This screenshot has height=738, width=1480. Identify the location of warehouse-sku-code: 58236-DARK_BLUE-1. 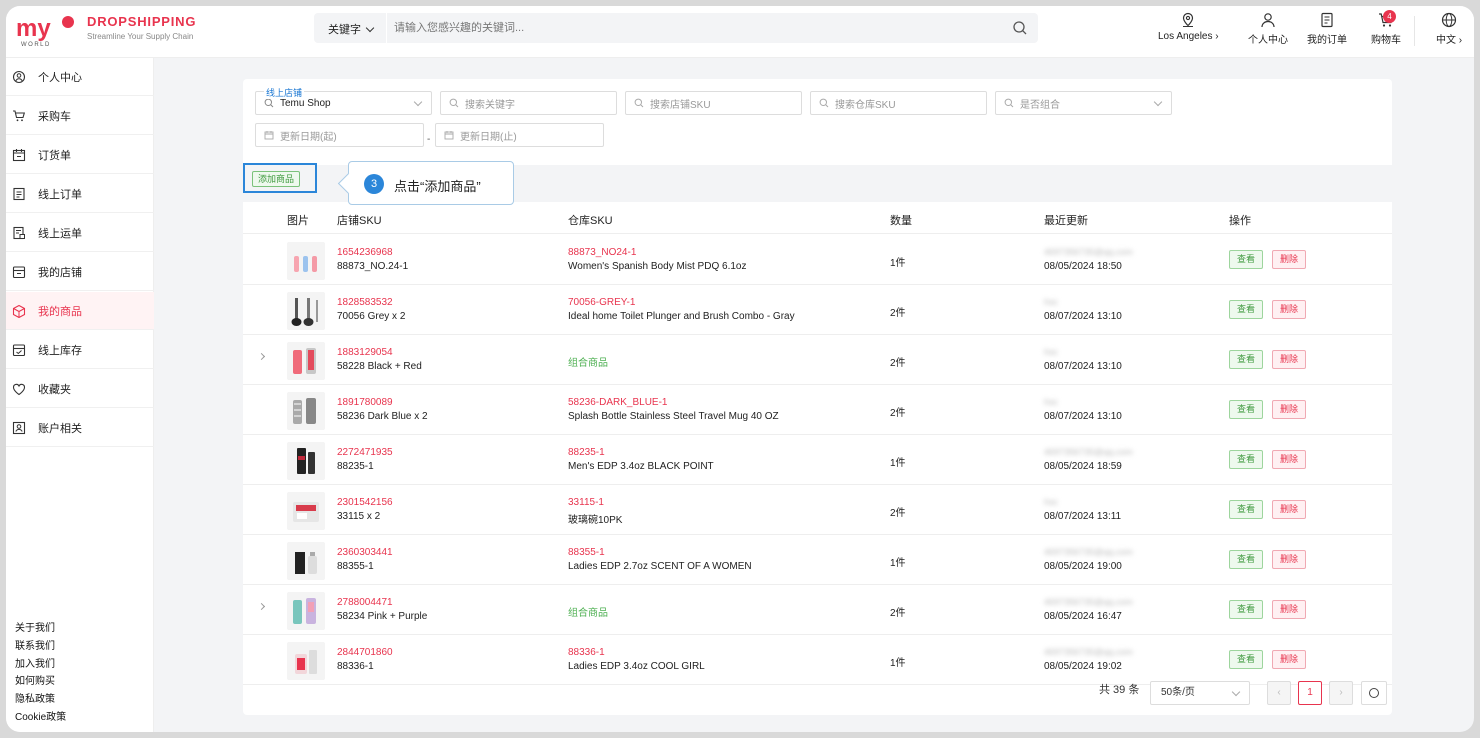
(618, 402).